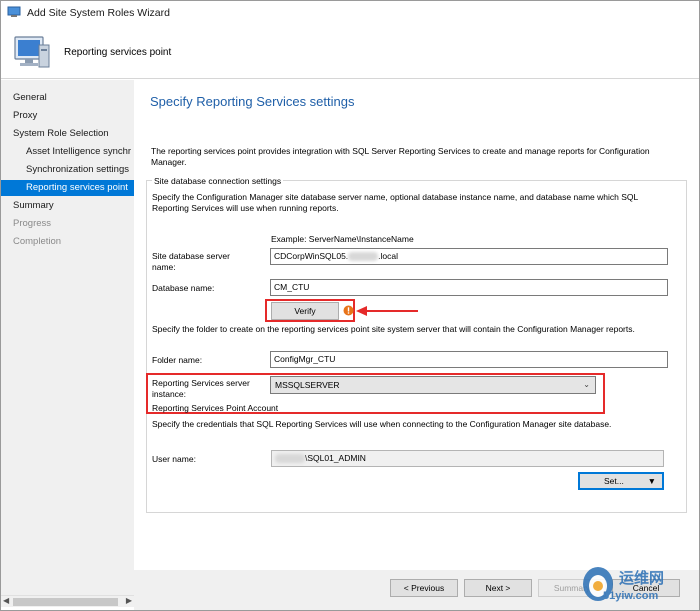 The image size is (700, 611). I want to click on sidebar-item-synchronization-settings: Synchronization settings, so click(67, 170).